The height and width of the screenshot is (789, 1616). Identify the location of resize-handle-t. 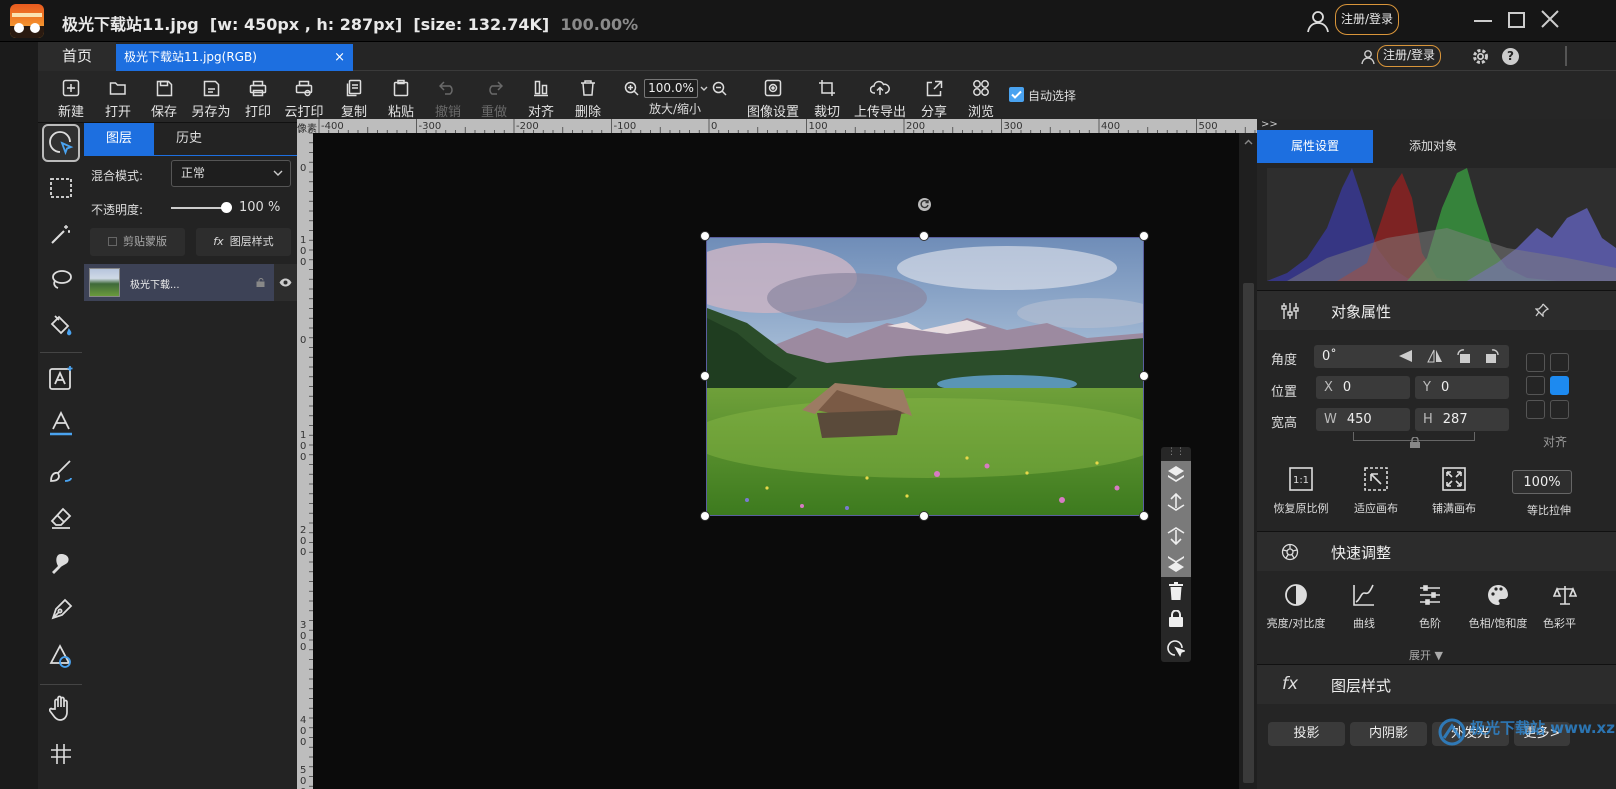
(924, 236).